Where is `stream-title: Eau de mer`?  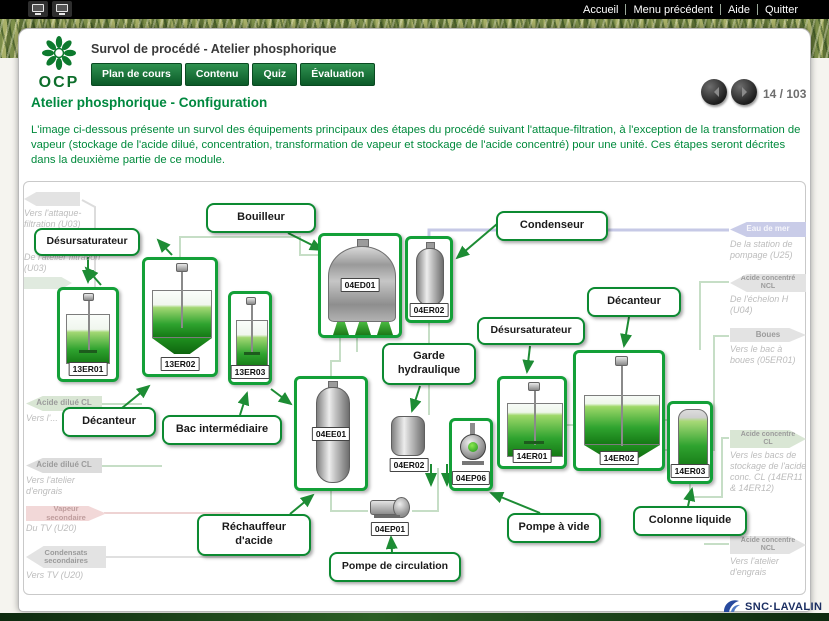
stream-title: Eau de mer is located at coordinates (768, 229).